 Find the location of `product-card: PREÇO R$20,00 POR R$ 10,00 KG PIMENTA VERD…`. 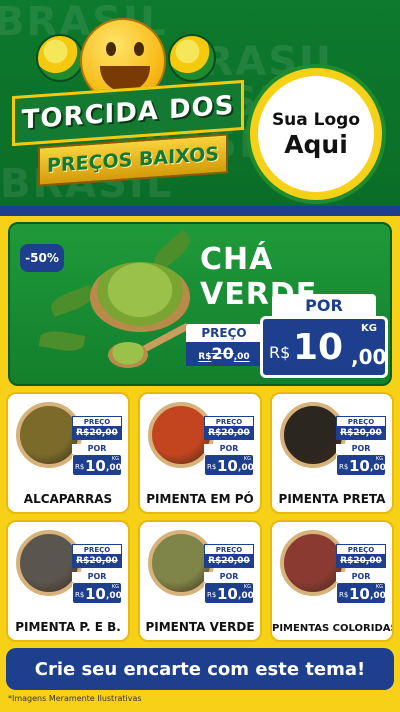

product-card: PREÇO R$20,00 POR R$ 10,00 KG PIMENTA VERD… is located at coordinates (200, 581).